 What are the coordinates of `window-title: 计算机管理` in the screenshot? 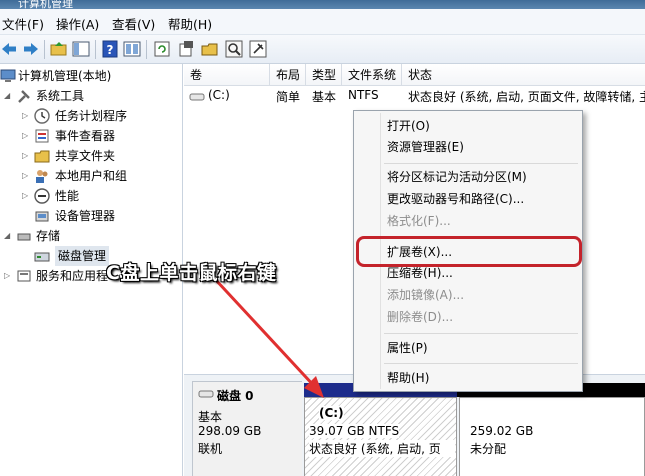 It's located at (45, 4).